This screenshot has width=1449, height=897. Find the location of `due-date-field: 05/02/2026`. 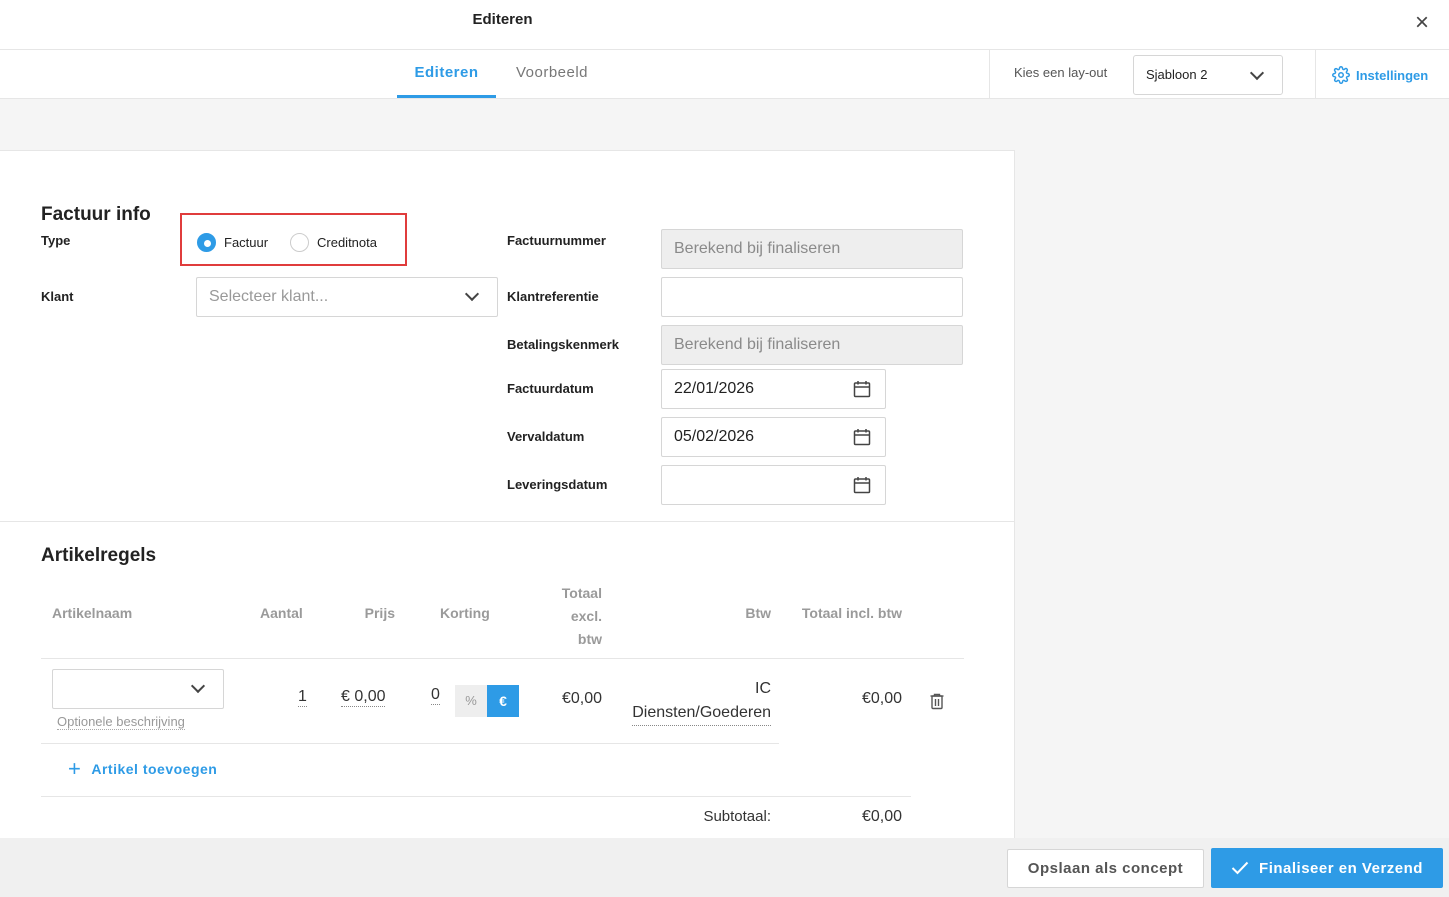

due-date-field: 05/02/2026 is located at coordinates (773, 437).